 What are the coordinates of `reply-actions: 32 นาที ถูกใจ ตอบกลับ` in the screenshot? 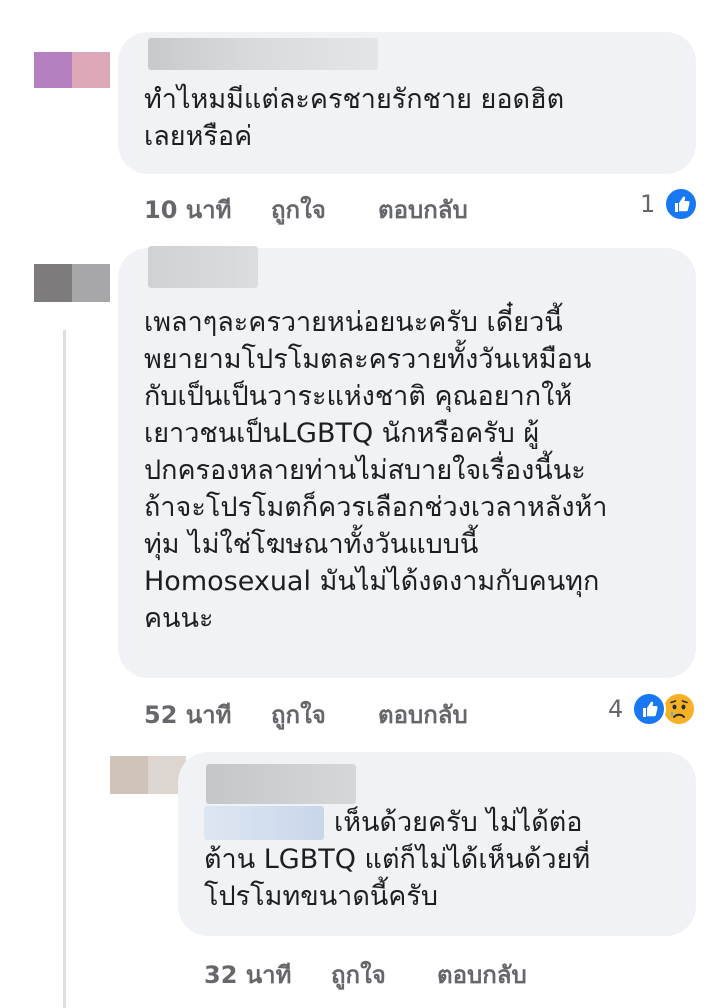 It's located at (360, 972).